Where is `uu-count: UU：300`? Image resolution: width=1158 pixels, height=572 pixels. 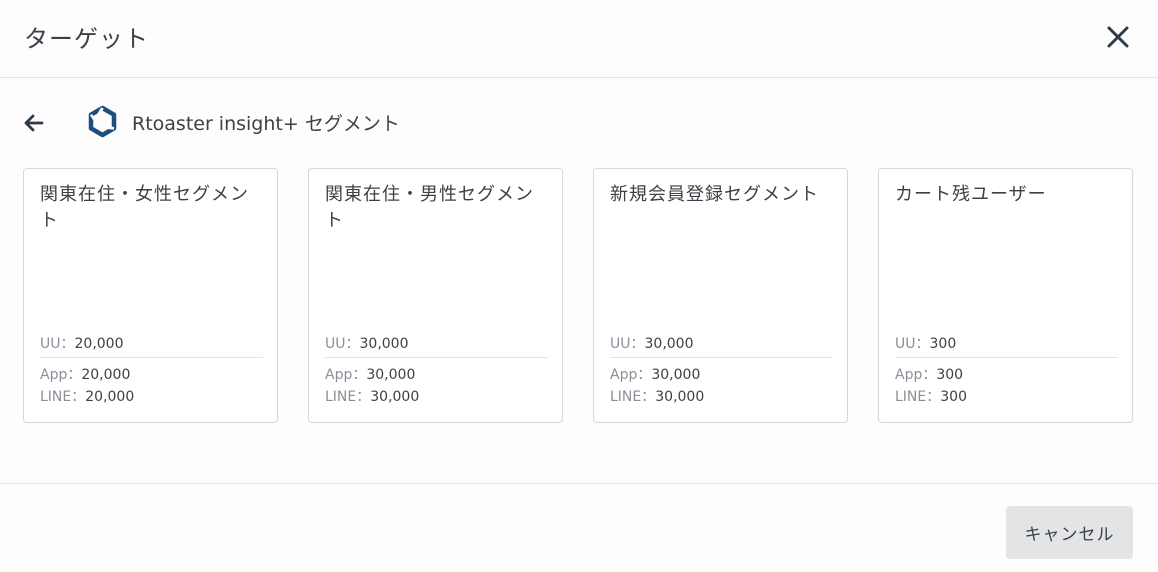
uu-count: UU：300 is located at coordinates (926, 344).